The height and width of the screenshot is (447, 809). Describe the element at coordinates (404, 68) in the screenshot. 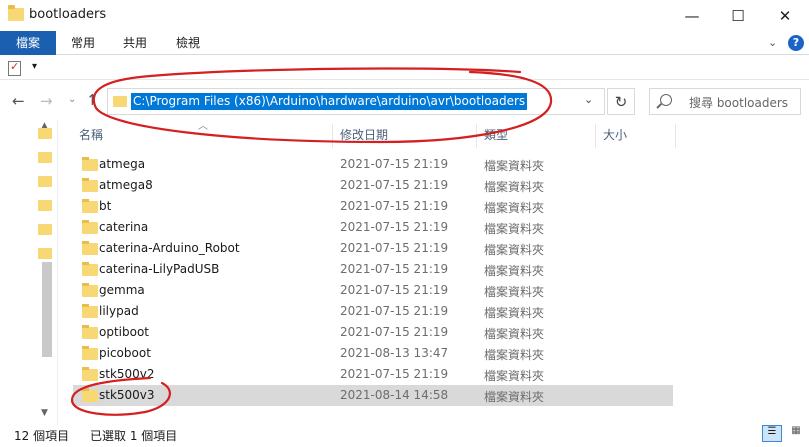

I see `quick-access-toolbar` at that location.